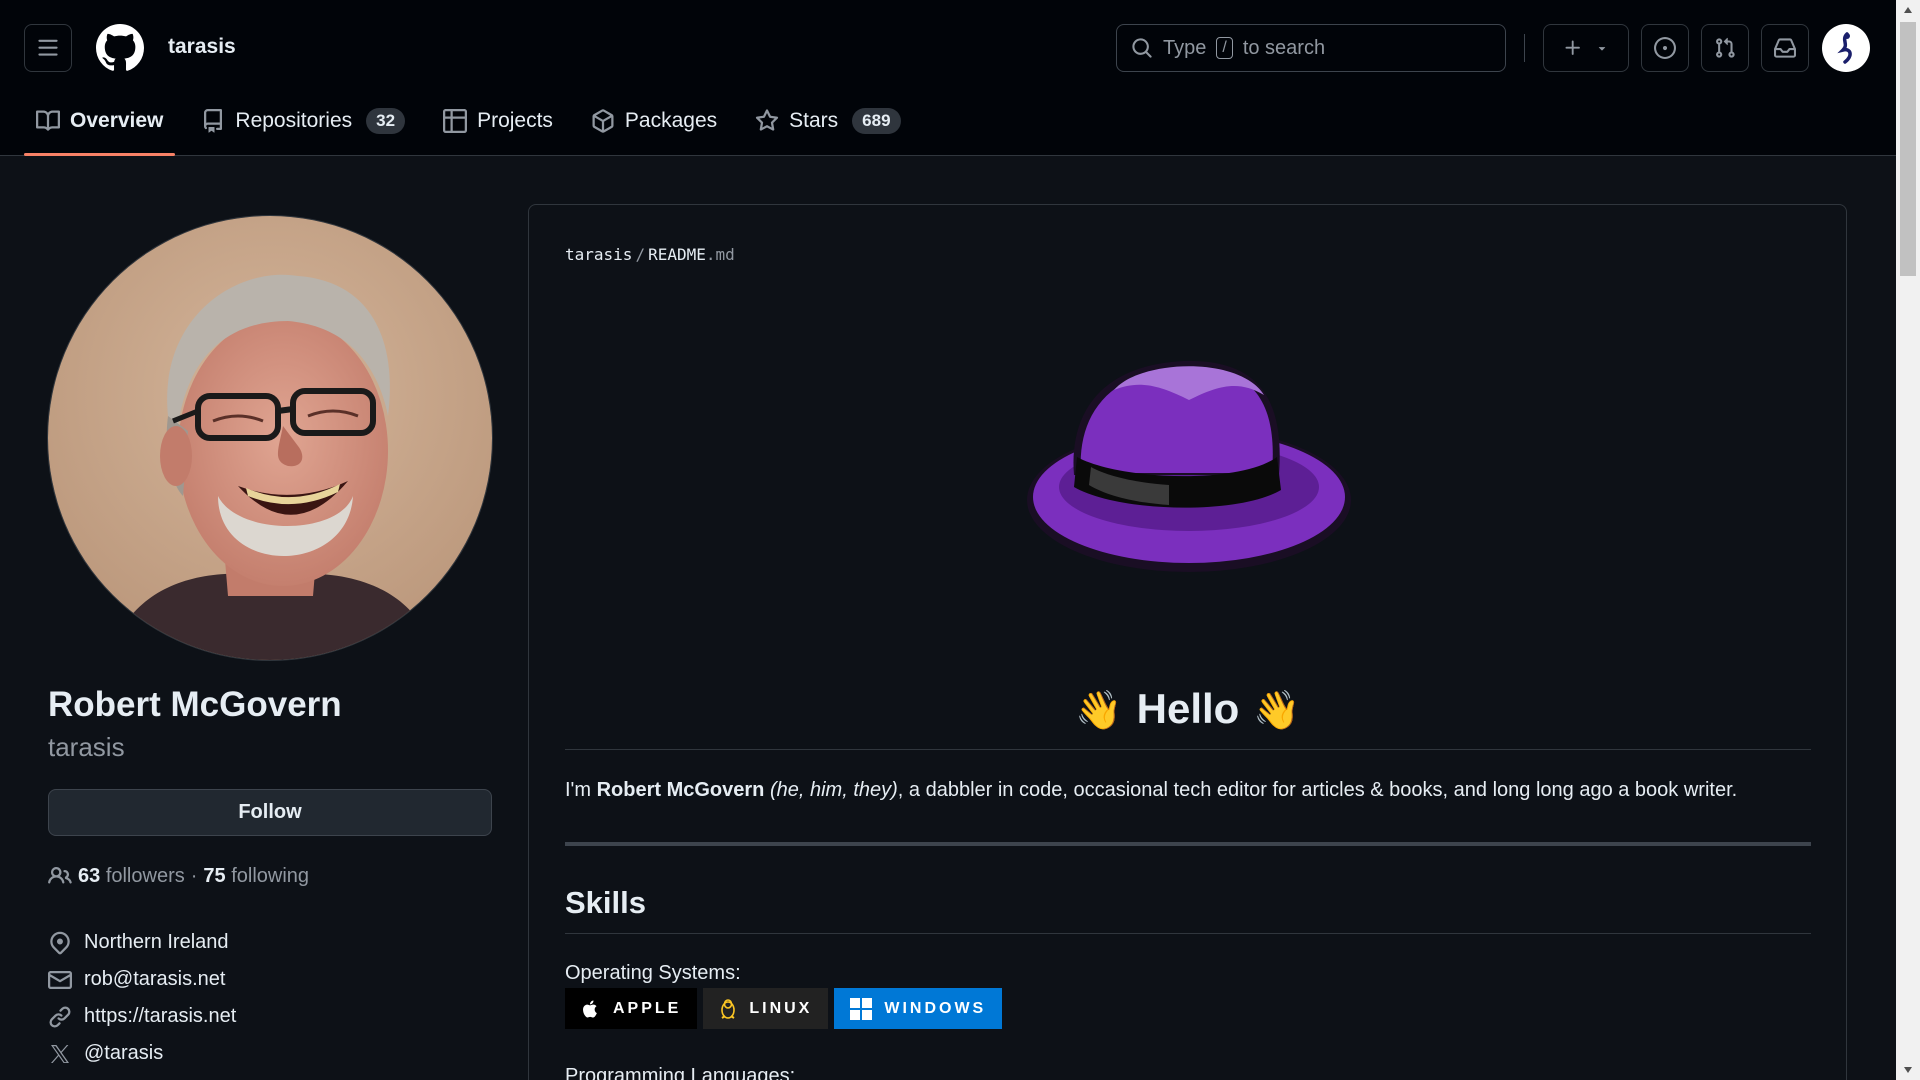 The width and height of the screenshot is (1920, 1080). I want to click on triangle-up-icon, so click(1908, 10).